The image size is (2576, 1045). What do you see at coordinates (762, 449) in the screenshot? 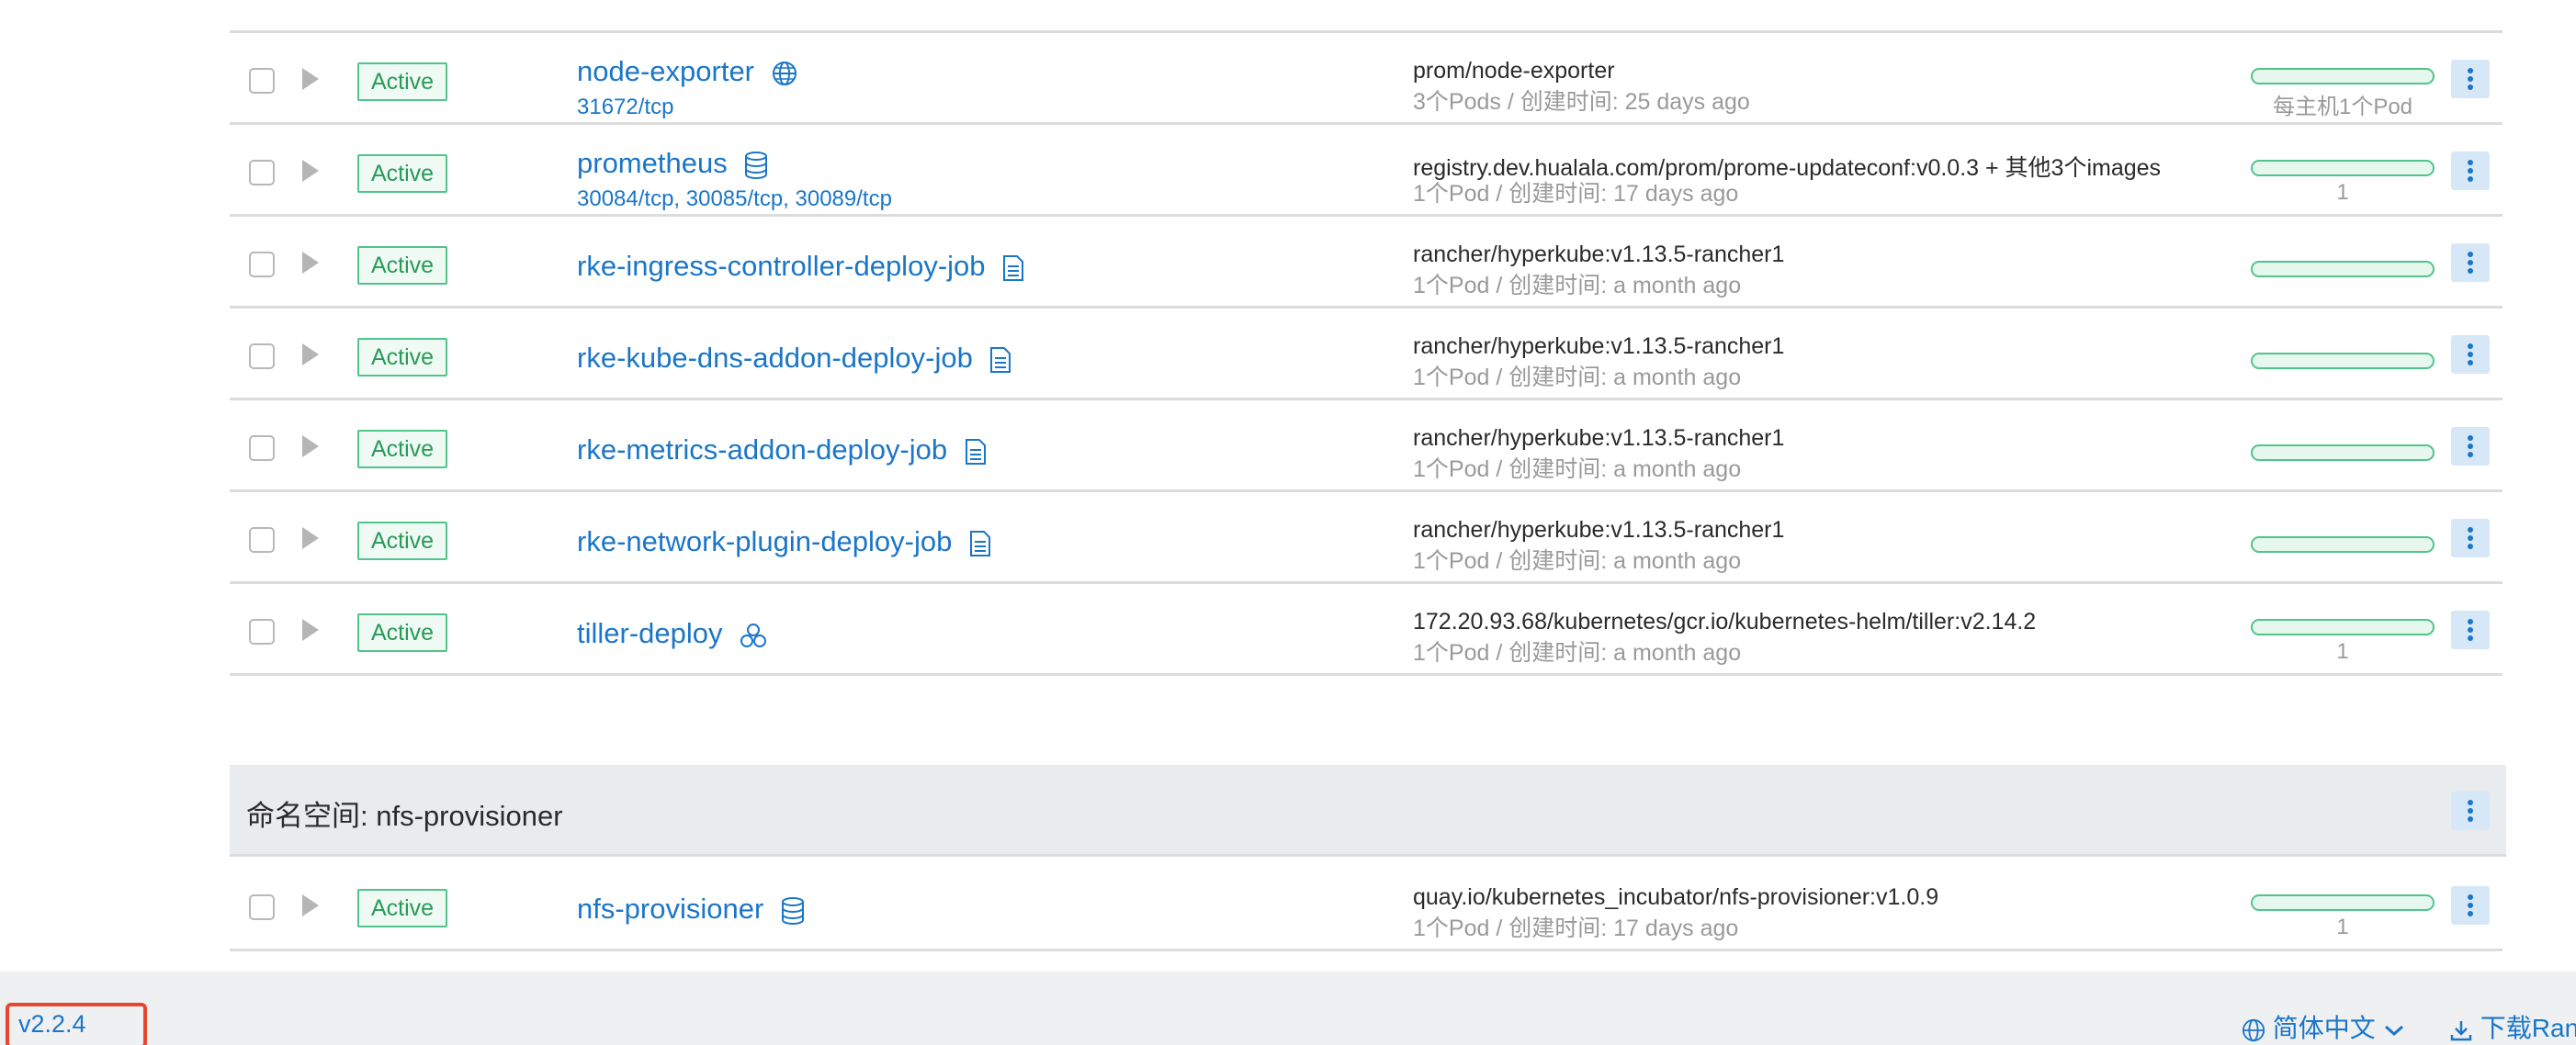
I see `workload-name: rke-metrics-addon-deploy-job` at bounding box center [762, 449].